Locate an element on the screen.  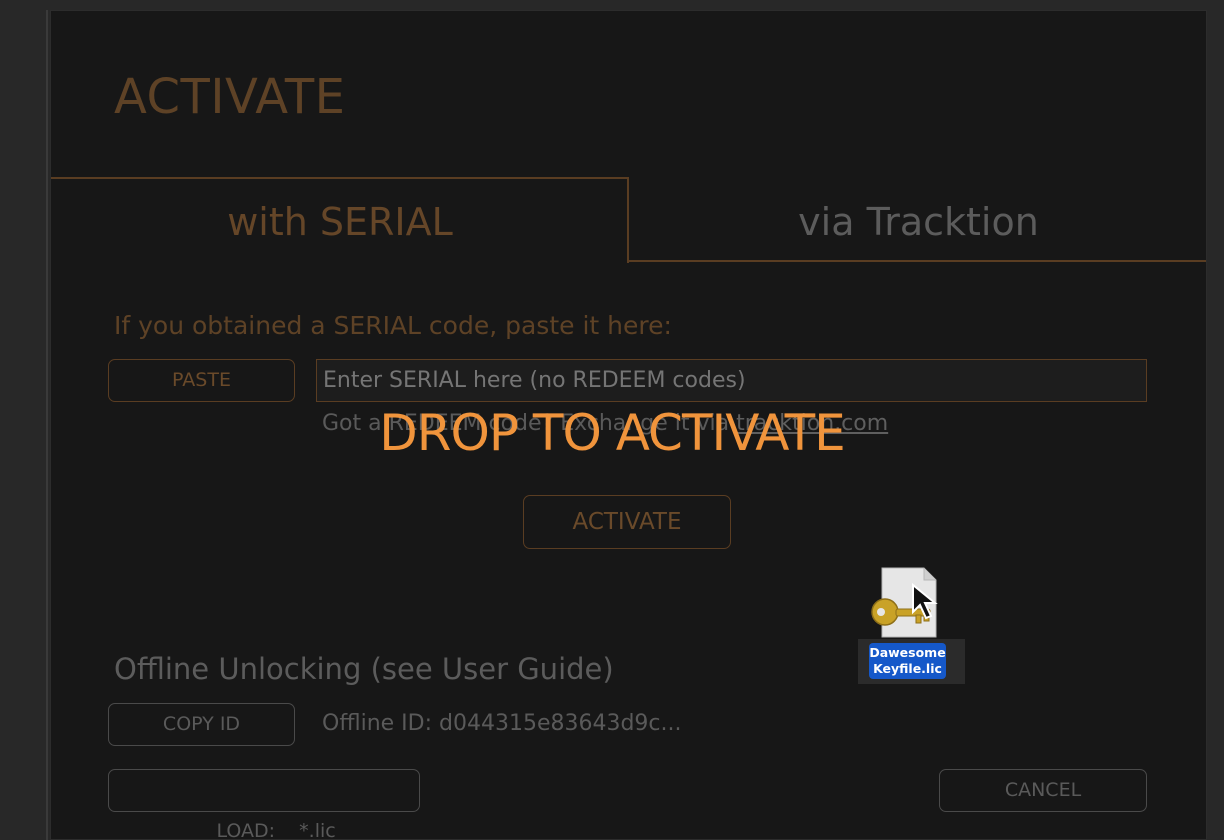
dragged-keyfile: Dawesome Keyfile.lic is located at coordinates (911, 625).